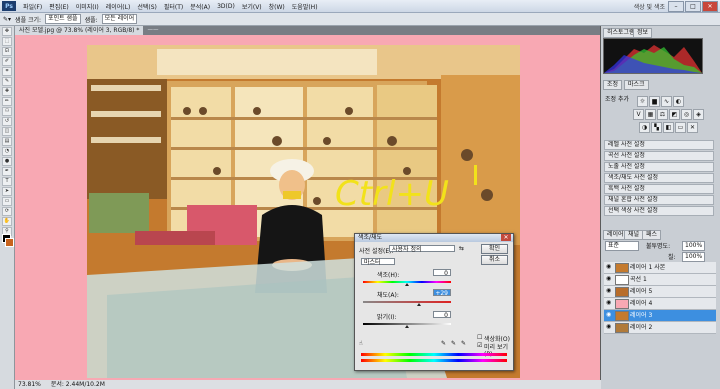 The height and width of the screenshot is (389, 720). What do you see at coordinates (7, 191) in the screenshot?
I see `path-select-icon: ➤` at bounding box center [7, 191].